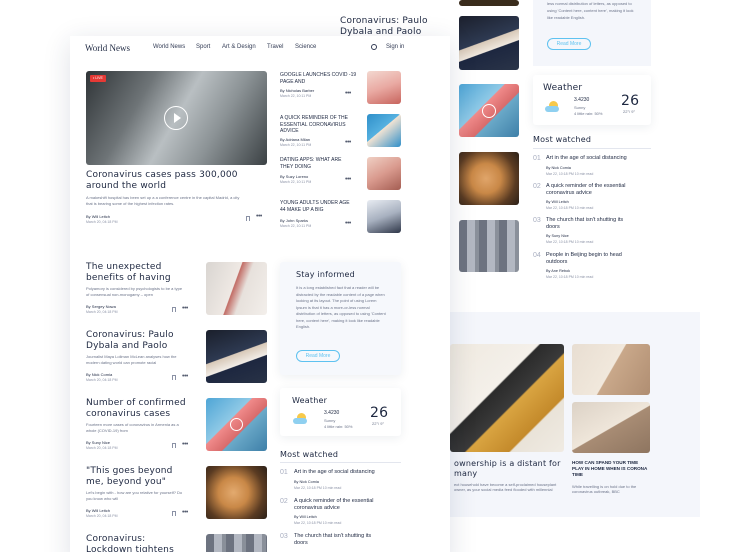  What do you see at coordinates (297, 90) in the screenshot?
I see `side-item-author: By Nicholas Barber` at bounding box center [297, 90].